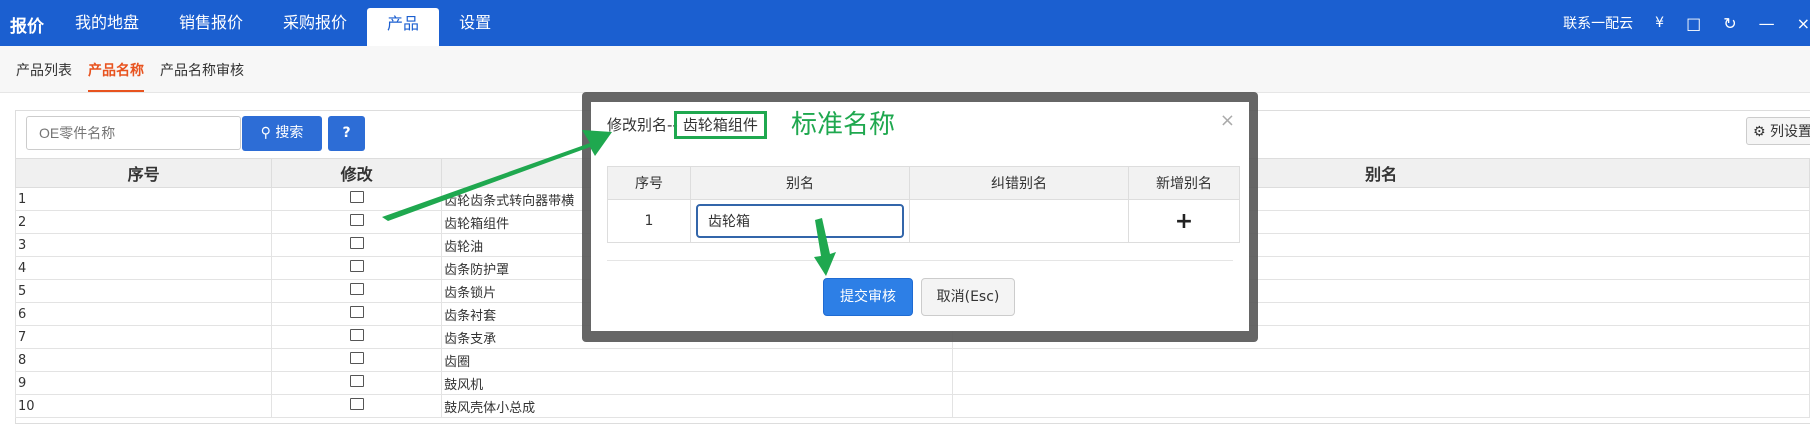 Image resolution: width=1810 pixels, height=424 pixels. I want to click on minimize-icon: —, so click(1767, 23).